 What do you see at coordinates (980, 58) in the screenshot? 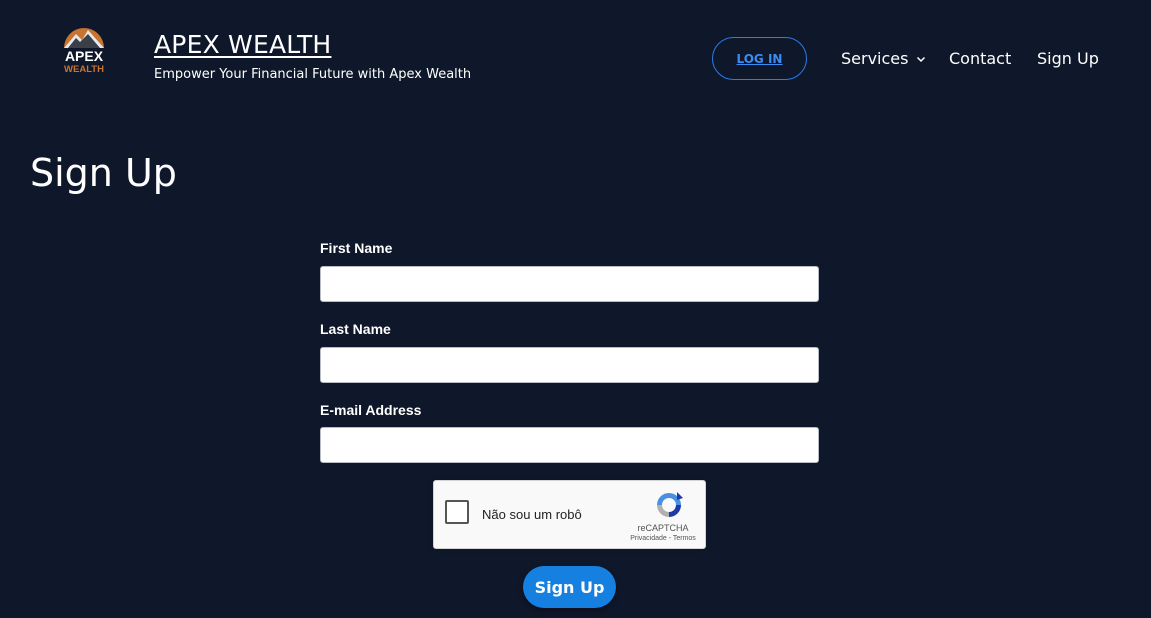
I see `nav-contact: Contact` at bounding box center [980, 58].